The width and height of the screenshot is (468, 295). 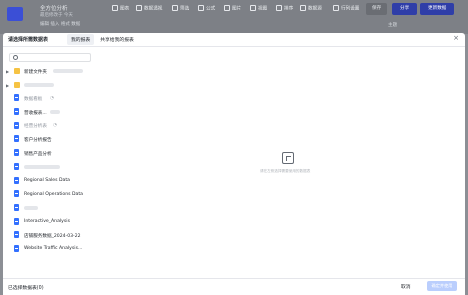 What do you see at coordinates (232, 8) in the screenshot?
I see `tool-image: 图片` at bounding box center [232, 8].